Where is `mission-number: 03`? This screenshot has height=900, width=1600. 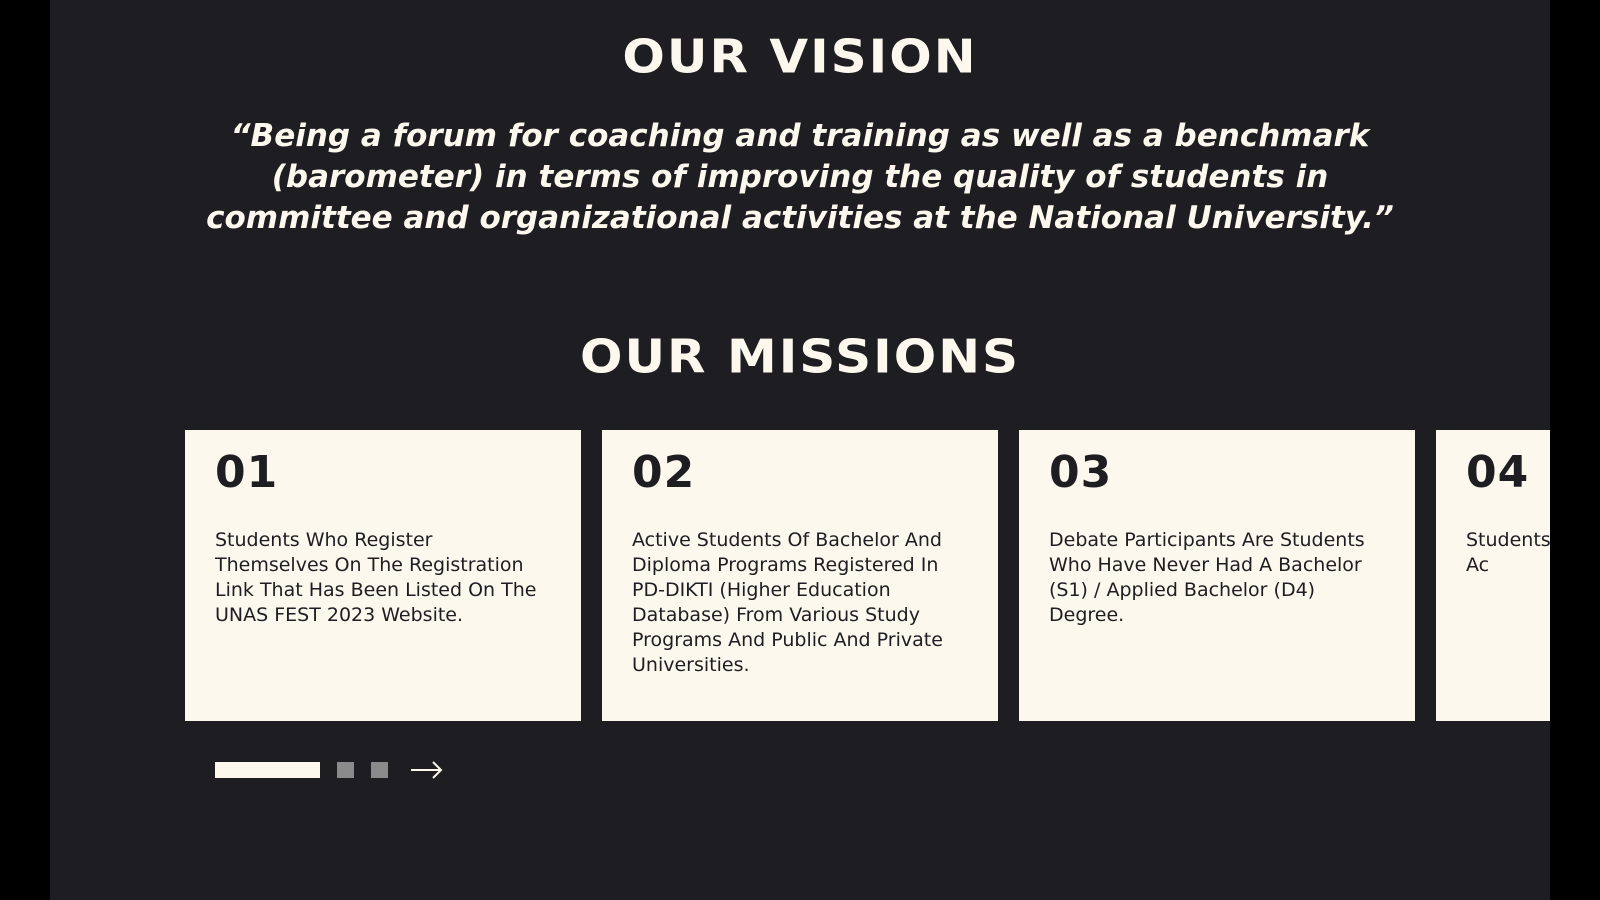 mission-number: 03 is located at coordinates (1081, 472).